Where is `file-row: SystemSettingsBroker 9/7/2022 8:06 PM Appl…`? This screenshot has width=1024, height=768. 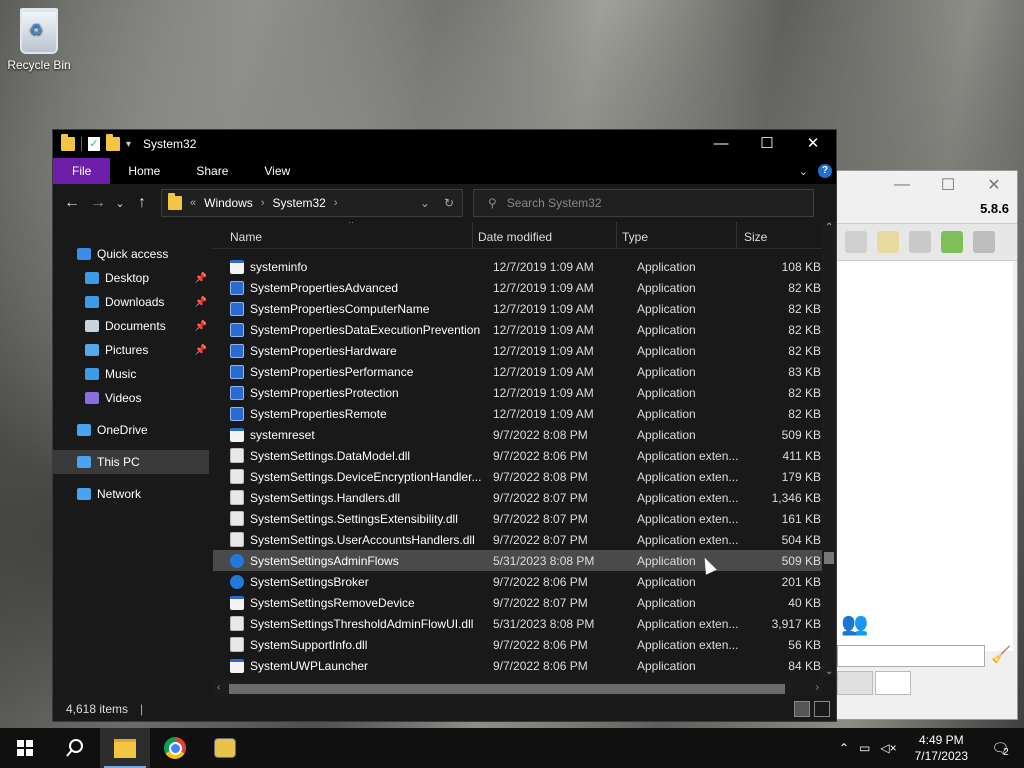
file-row: SystemSettingsBroker 9/7/2022 8:06 PM Appl… is located at coordinates (524, 581).